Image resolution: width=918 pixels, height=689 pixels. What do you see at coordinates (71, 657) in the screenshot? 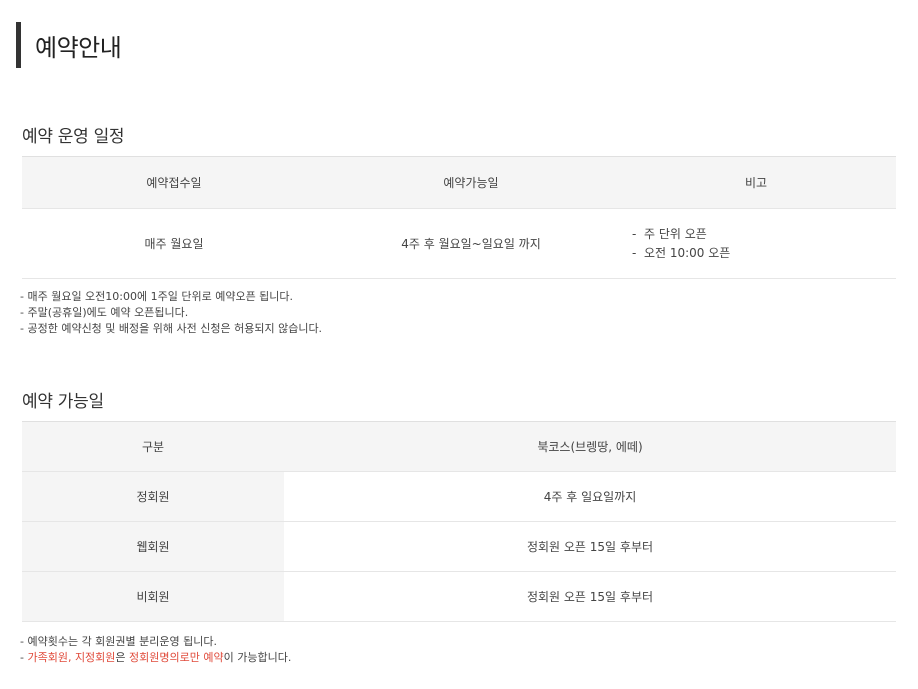
I see `highlight-text: 가족회원, 지정회원` at bounding box center [71, 657].